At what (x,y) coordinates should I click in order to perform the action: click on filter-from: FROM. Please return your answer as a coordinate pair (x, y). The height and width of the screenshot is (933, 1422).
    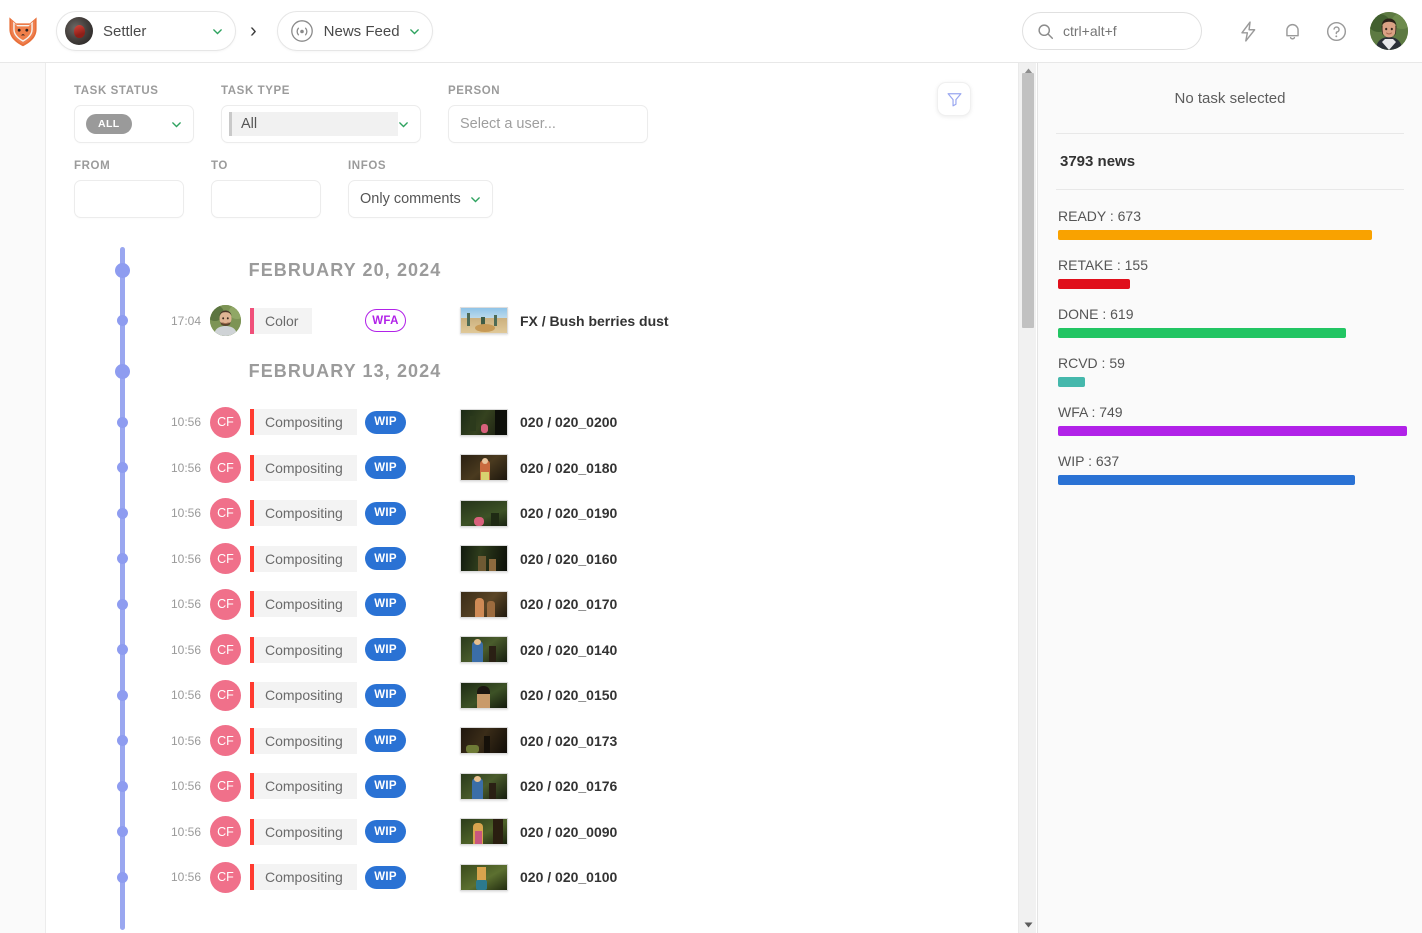
    Looking at the image, I should click on (129, 189).